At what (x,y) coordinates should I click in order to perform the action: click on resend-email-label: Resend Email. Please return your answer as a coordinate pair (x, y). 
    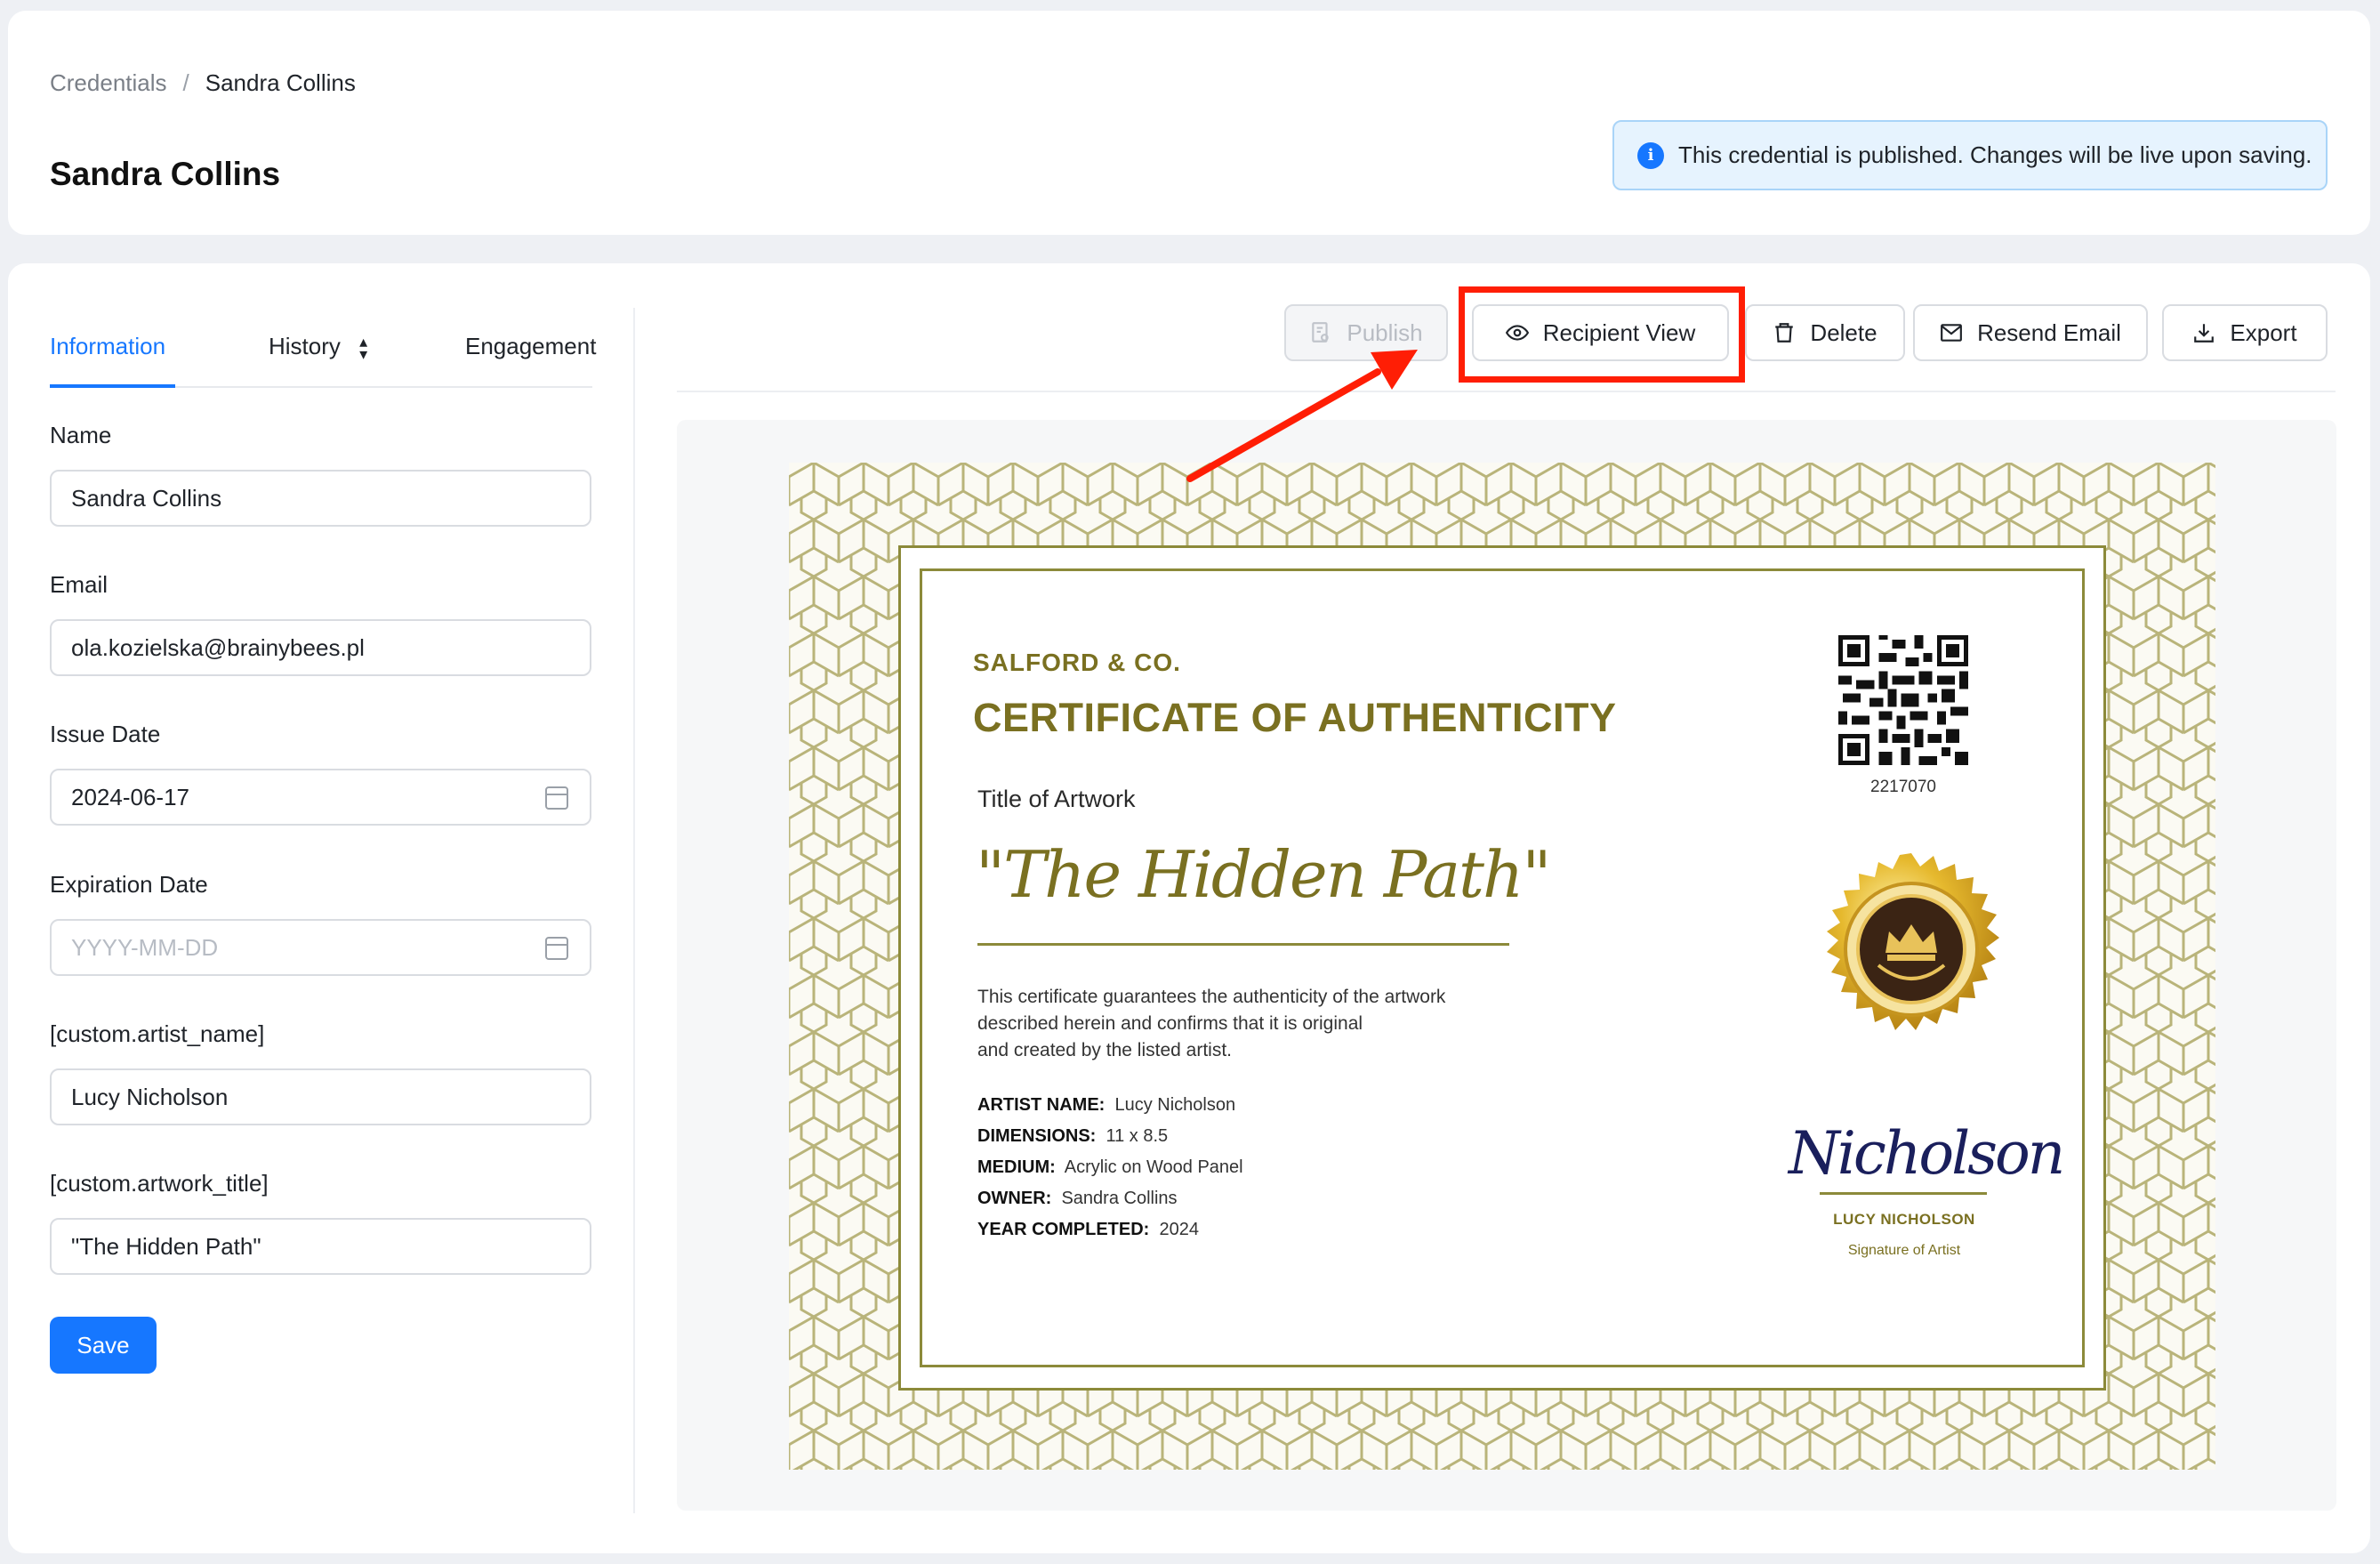
    Looking at the image, I should click on (2049, 332).